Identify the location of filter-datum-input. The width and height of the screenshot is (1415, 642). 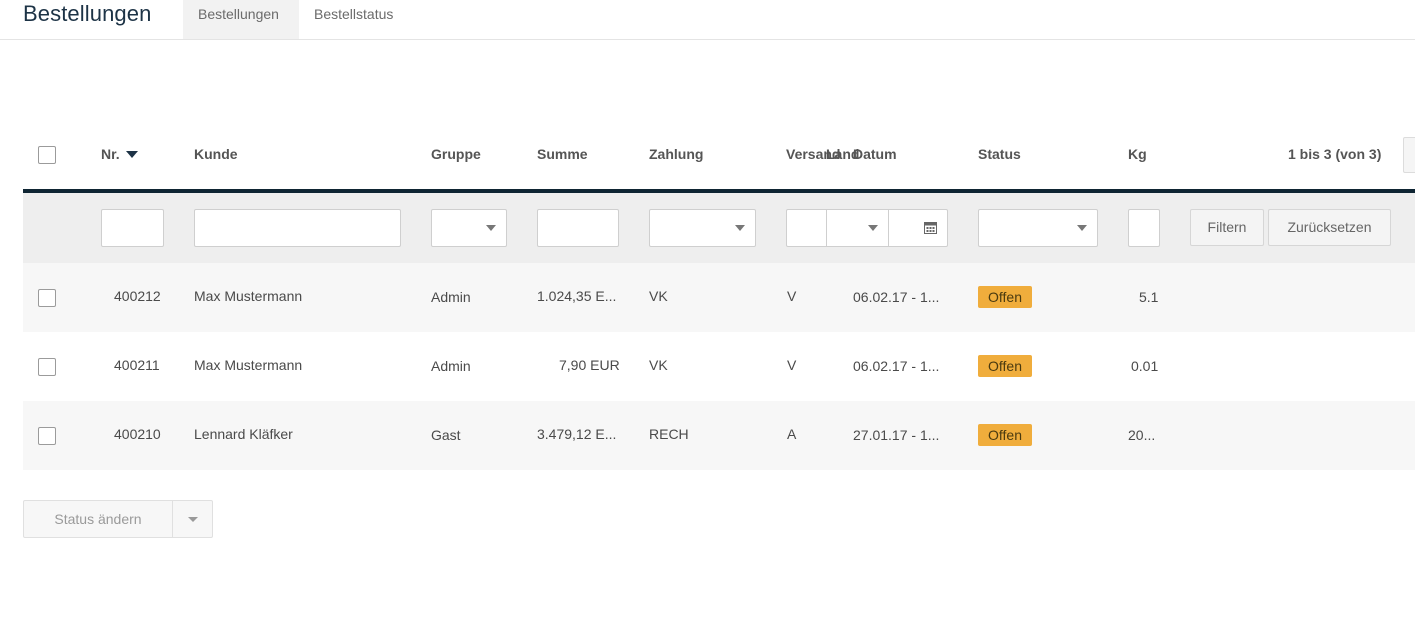
(918, 228).